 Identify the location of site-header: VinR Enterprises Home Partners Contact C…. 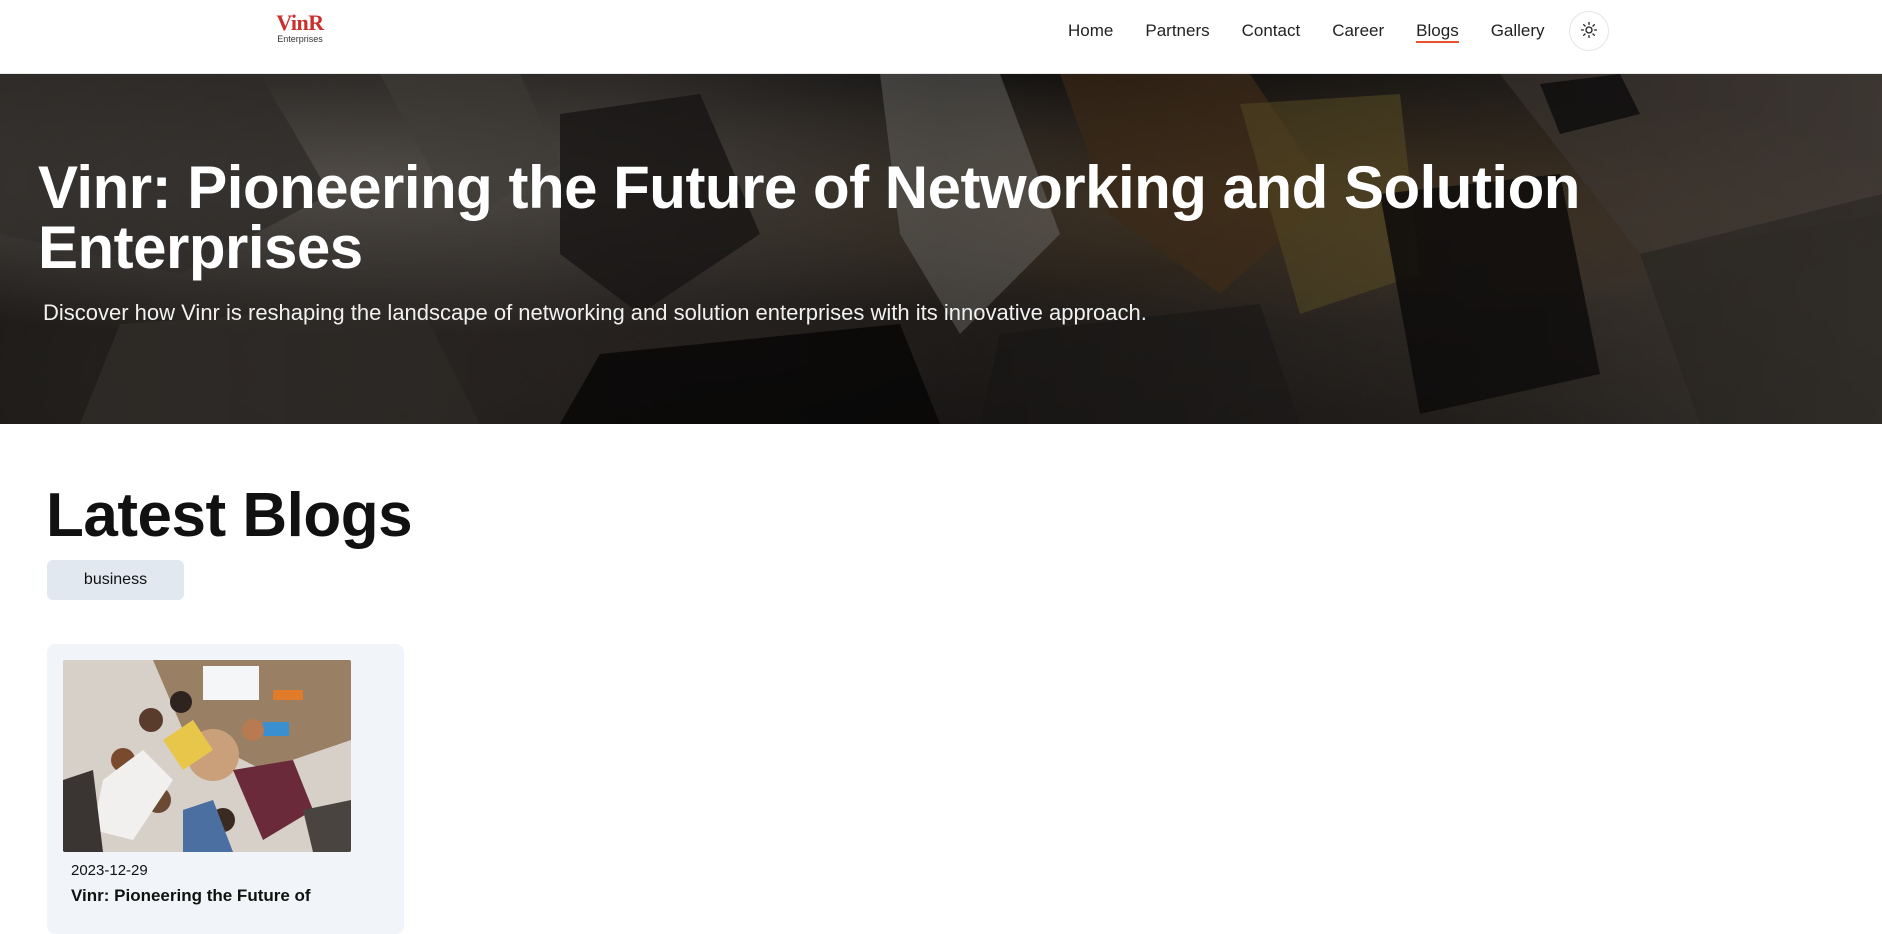
(941, 37).